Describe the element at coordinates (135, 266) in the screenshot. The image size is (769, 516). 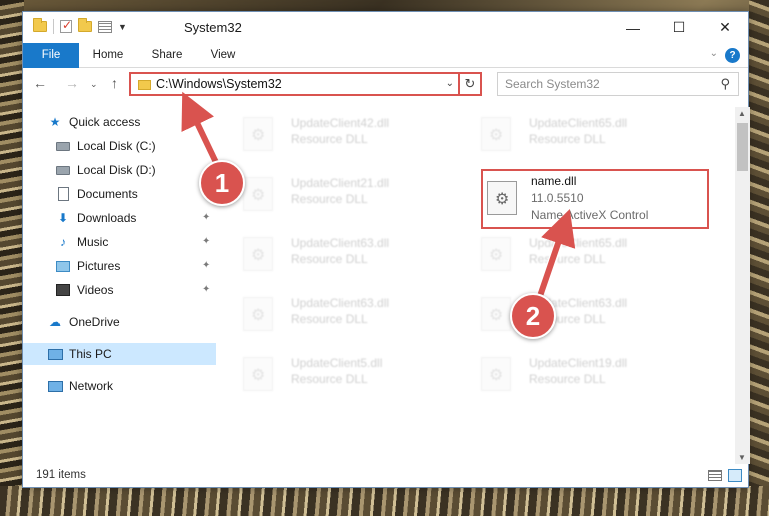
I see `sidebar-item-pictures: Pictures ✦` at that location.